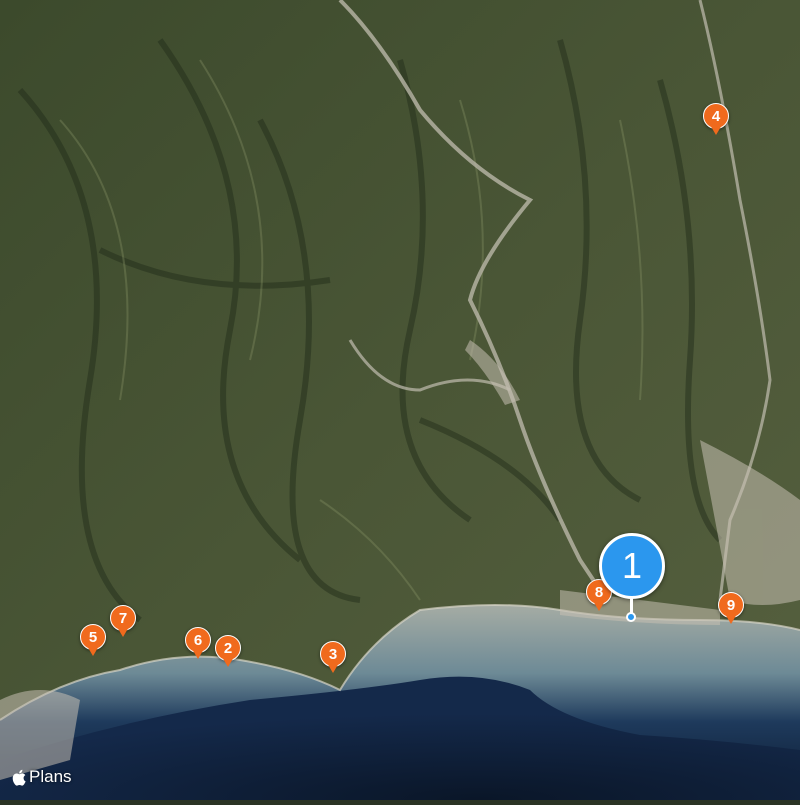  I want to click on map-pin-4: 4, so click(716, 121).